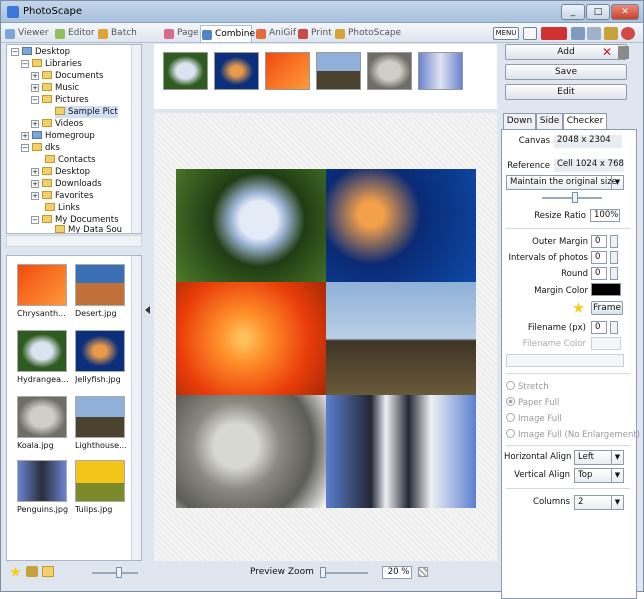 This screenshot has height=599, width=644. What do you see at coordinates (578, 33) in the screenshot?
I see `tool-icon` at bounding box center [578, 33].